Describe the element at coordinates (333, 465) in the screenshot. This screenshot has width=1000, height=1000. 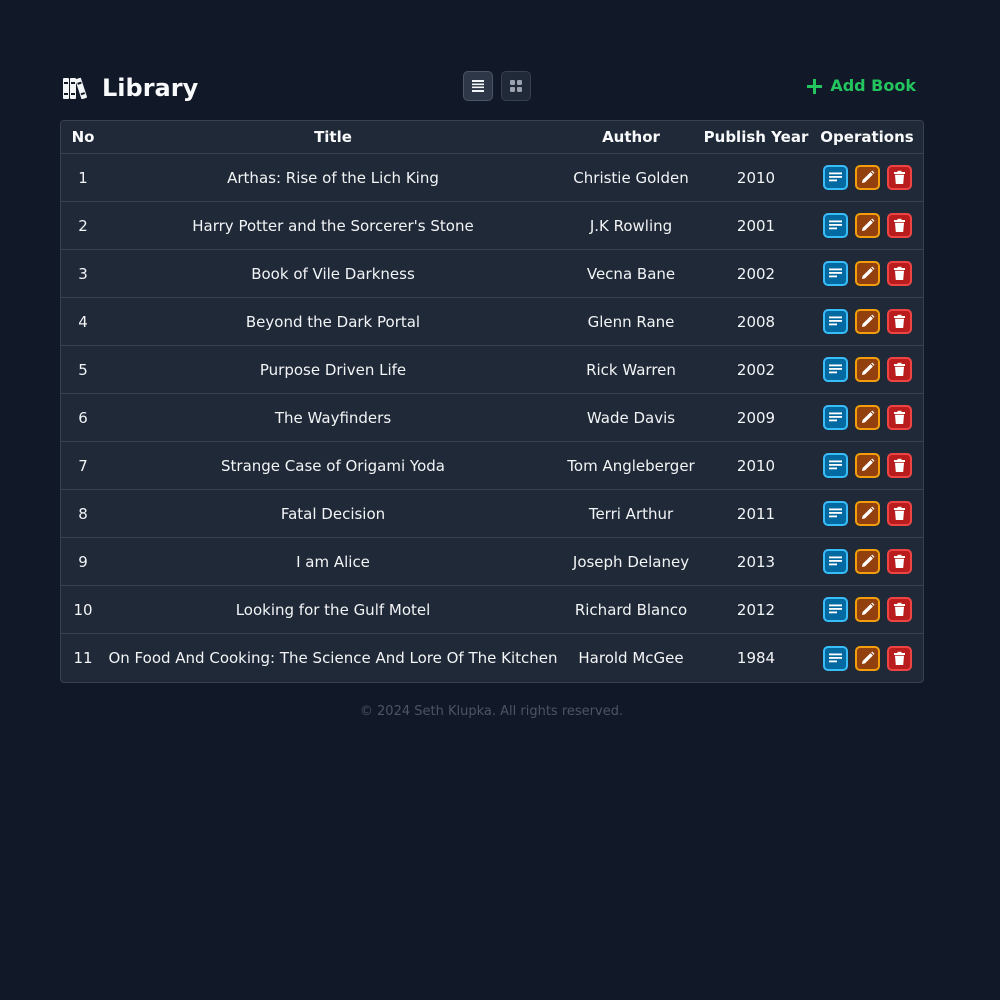
I see `cell-title: Strange Case of Origami Yoda` at that location.